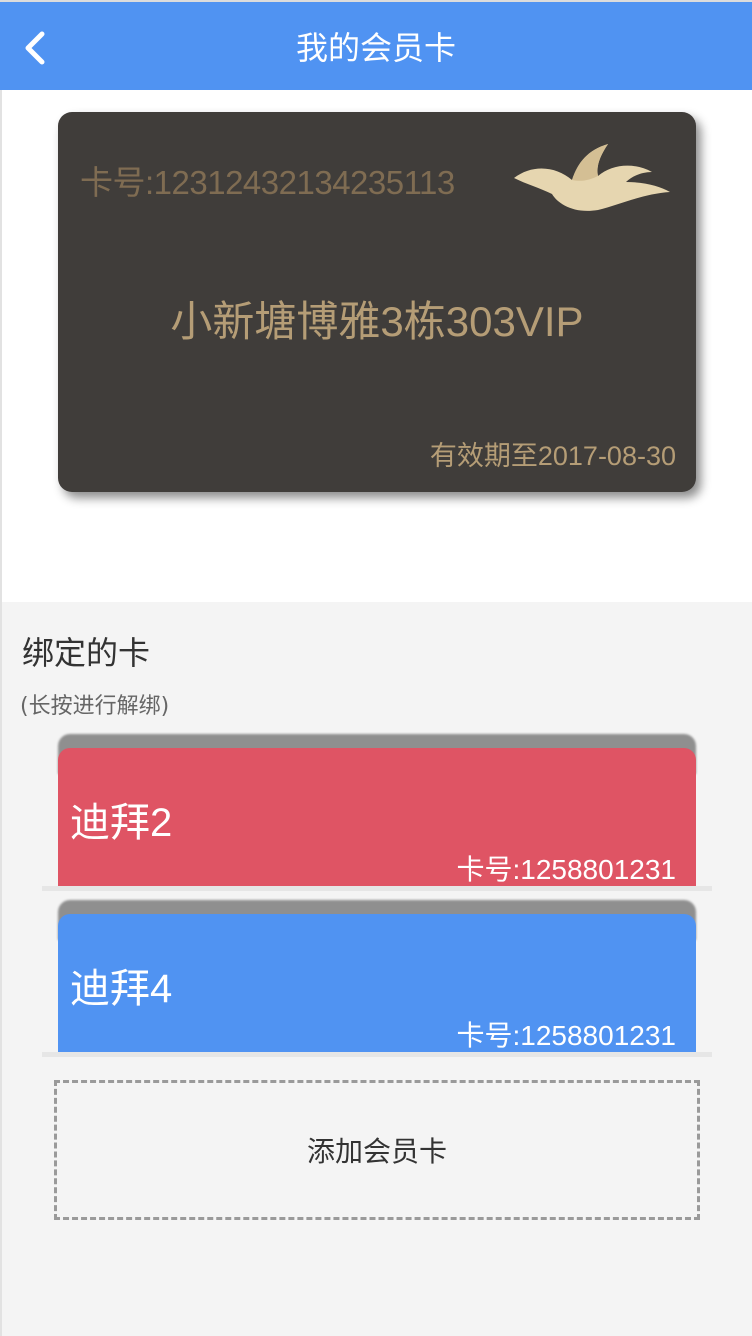 This screenshot has width=752, height=1336. I want to click on bound-cards-hint: (长按进行解绑), so click(95, 706).